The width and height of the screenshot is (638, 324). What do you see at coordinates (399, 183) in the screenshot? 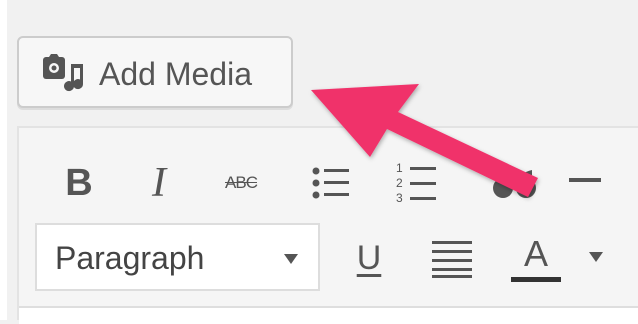
I see `svg-text: 2` at bounding box center [399, 183].